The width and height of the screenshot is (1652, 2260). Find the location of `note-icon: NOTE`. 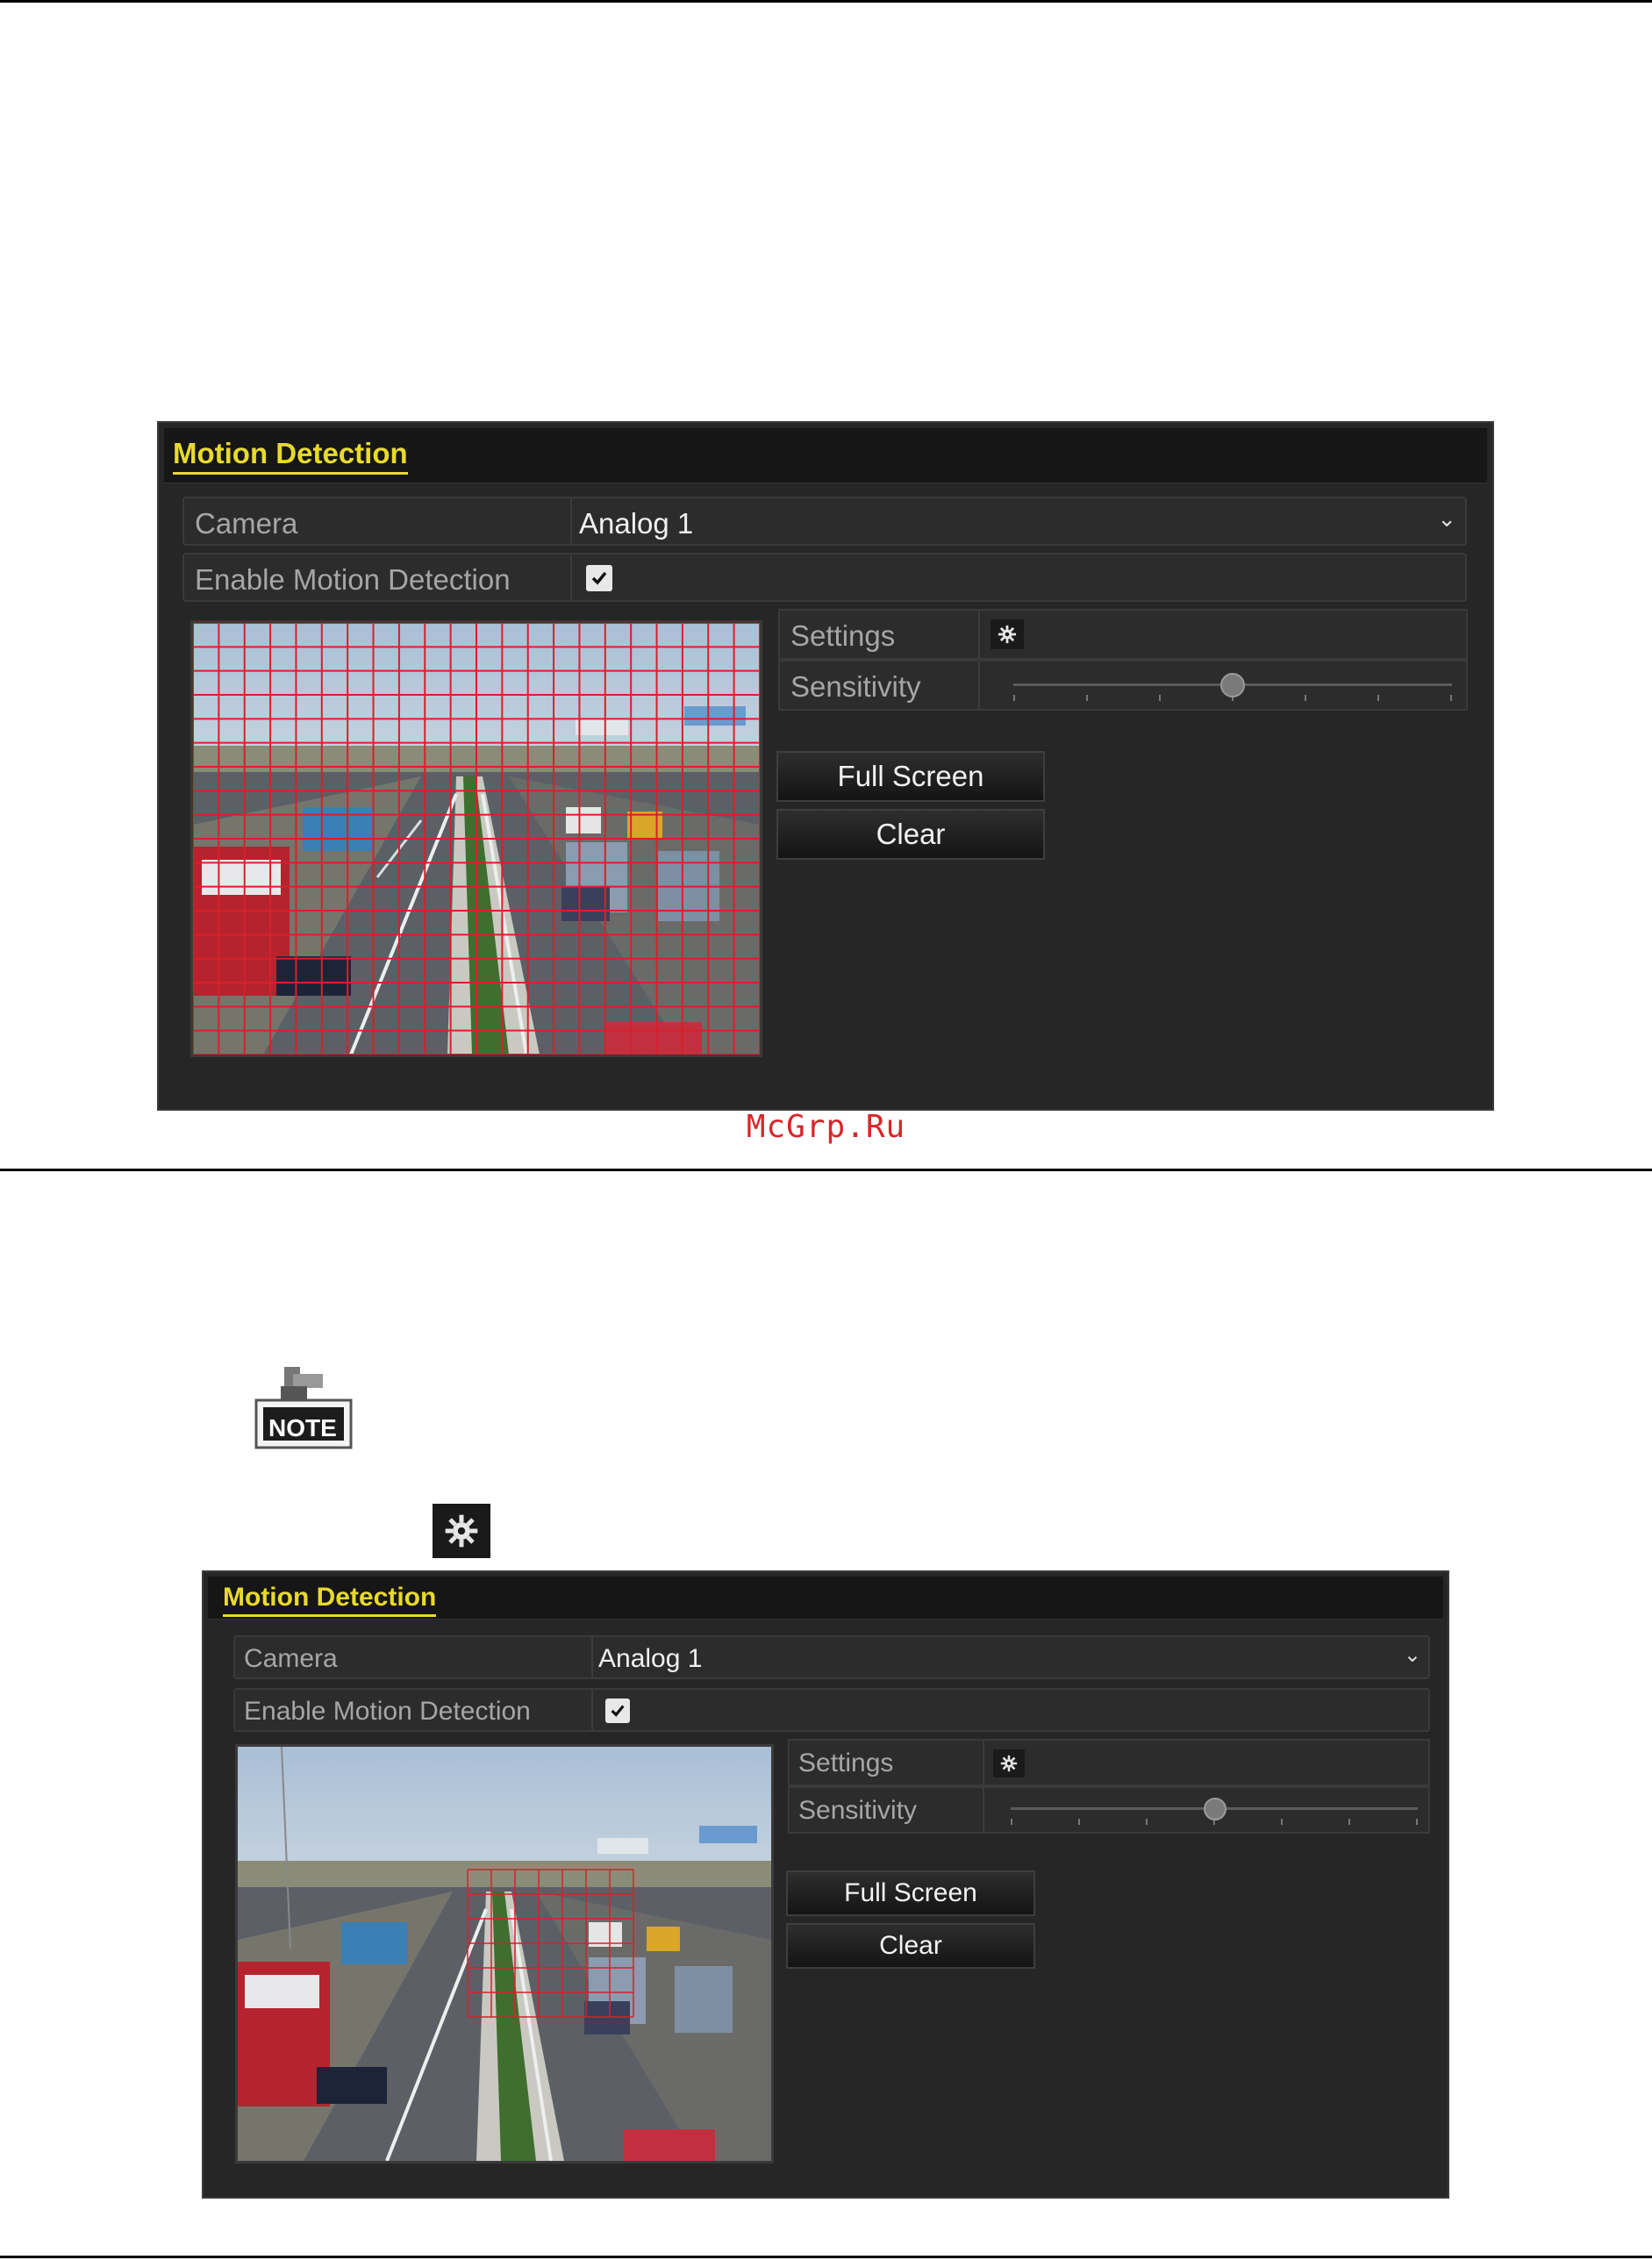

note-icon: NOTE is located at coordinates (304, 1408).